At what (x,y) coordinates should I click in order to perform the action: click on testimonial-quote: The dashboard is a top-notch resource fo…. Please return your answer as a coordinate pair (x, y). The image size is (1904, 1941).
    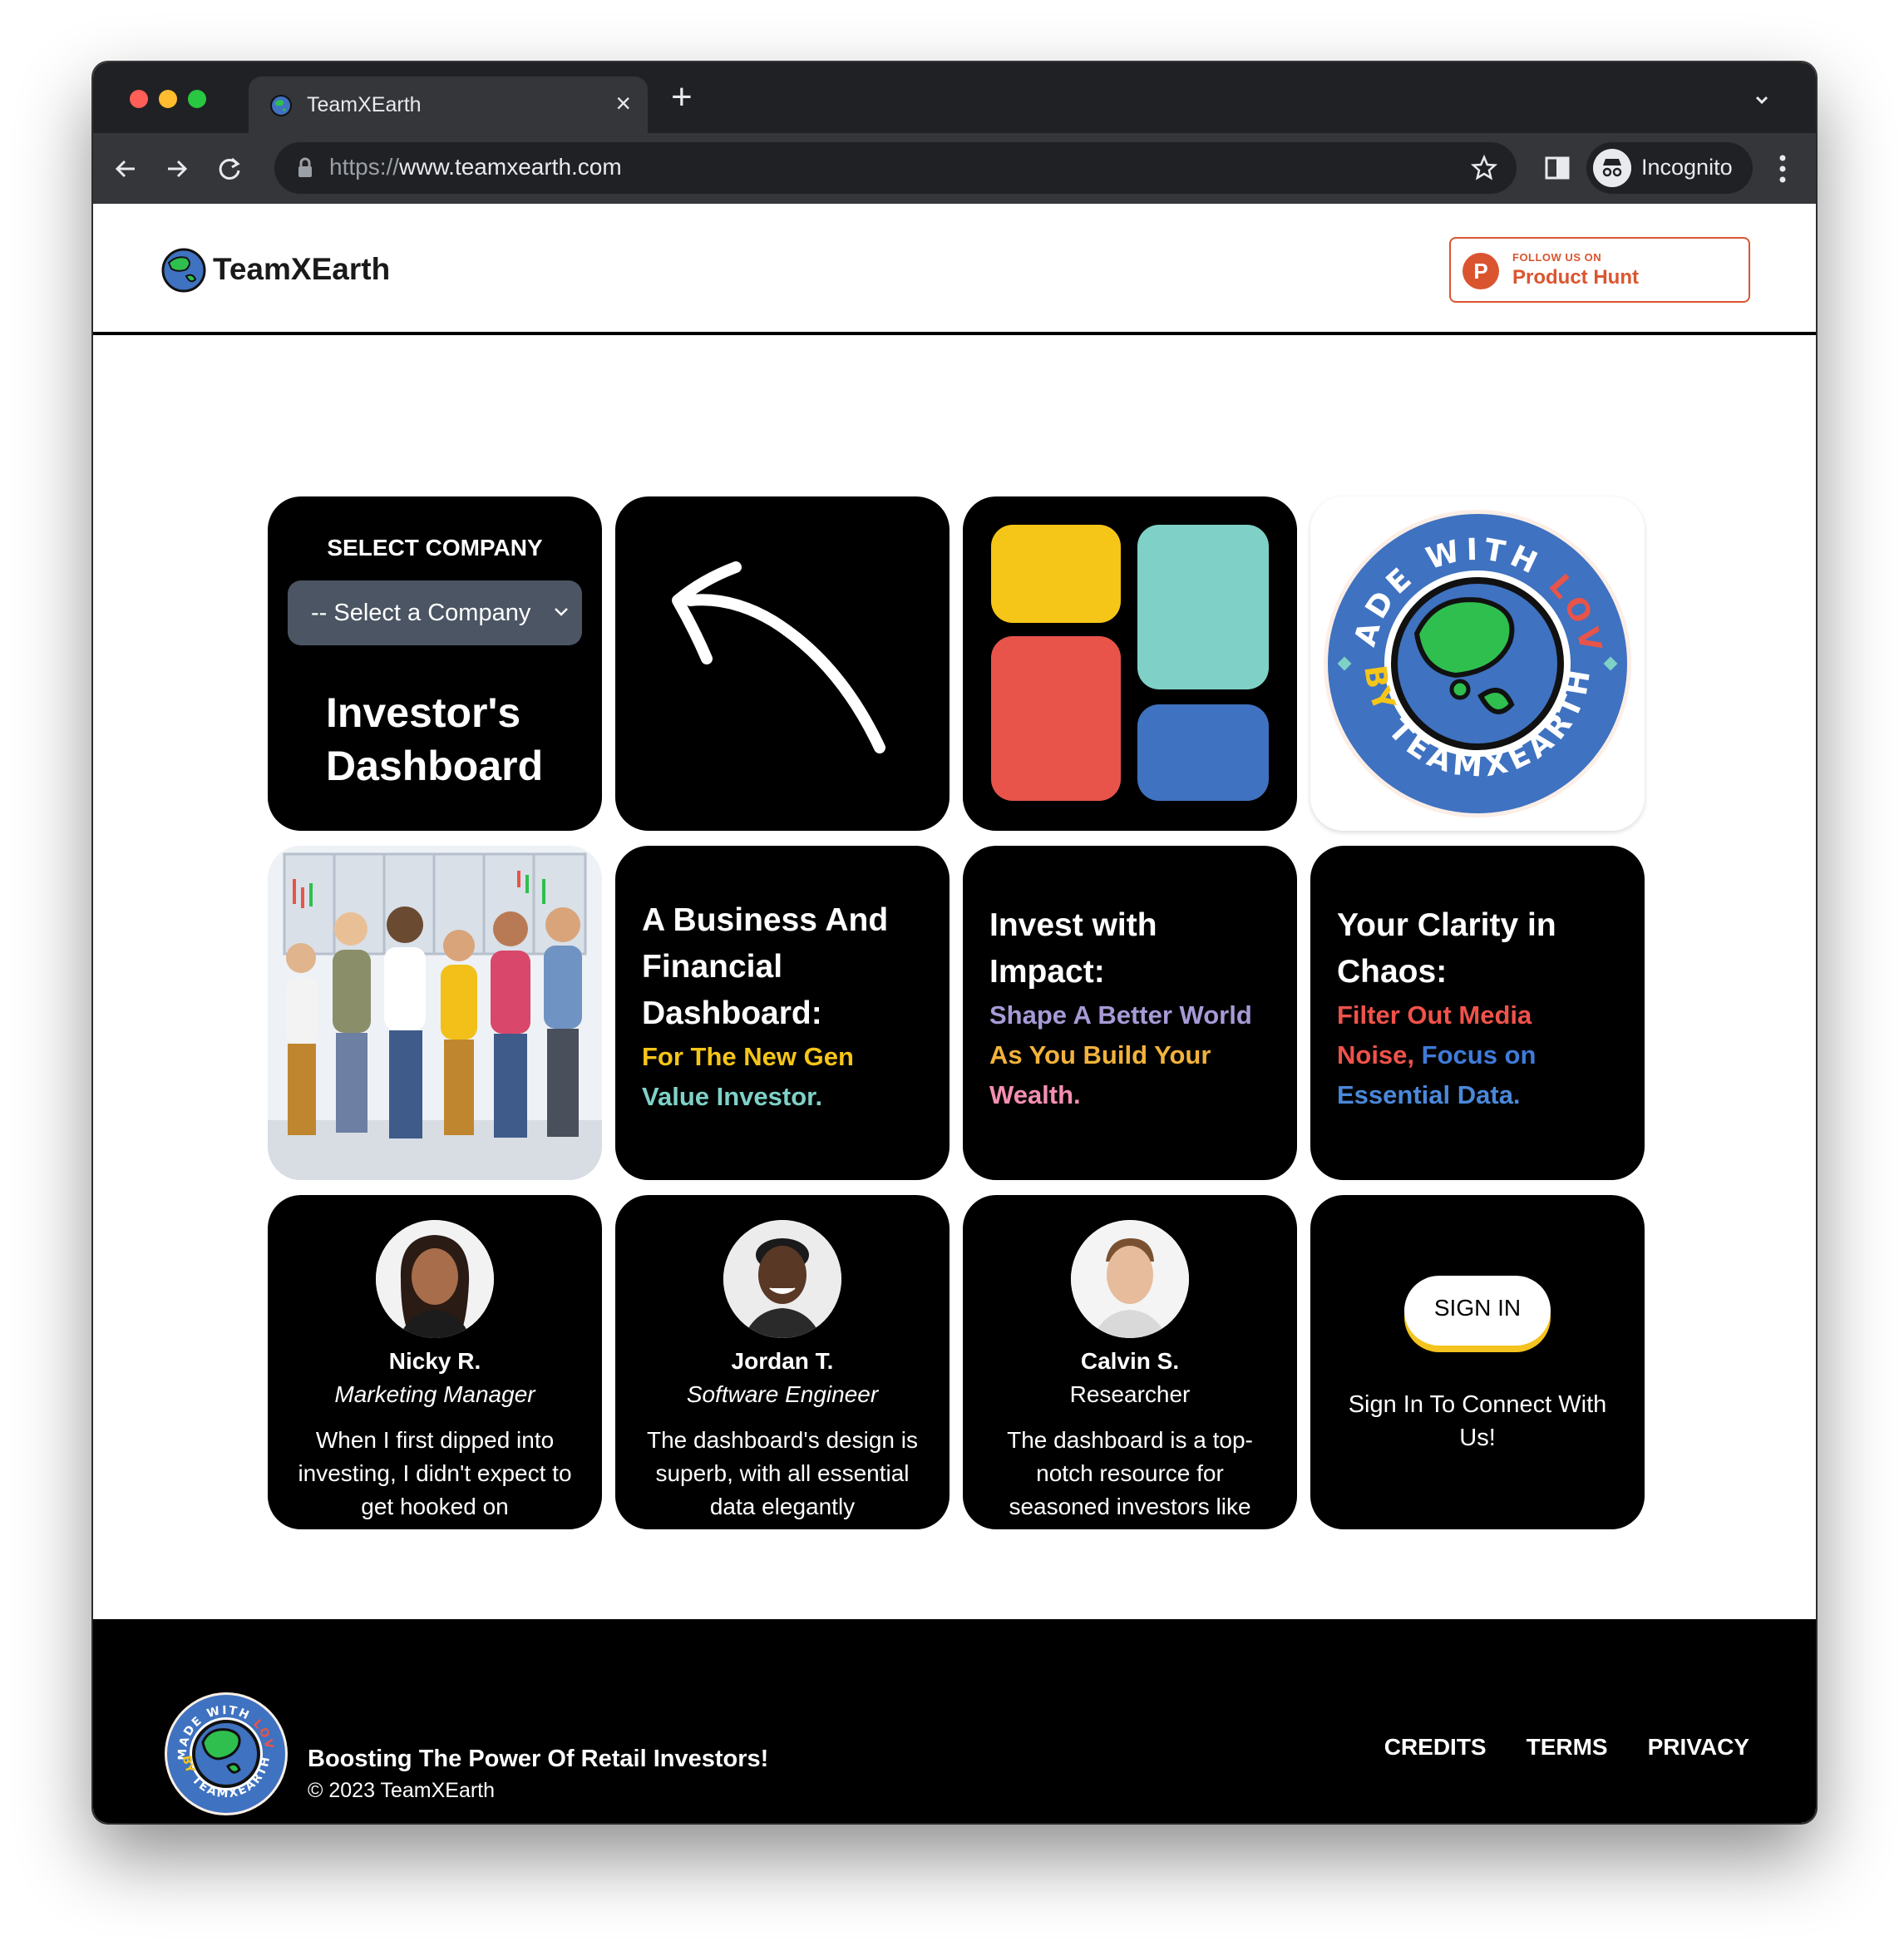
    Looking at the image, I should click on (1130, 1473).